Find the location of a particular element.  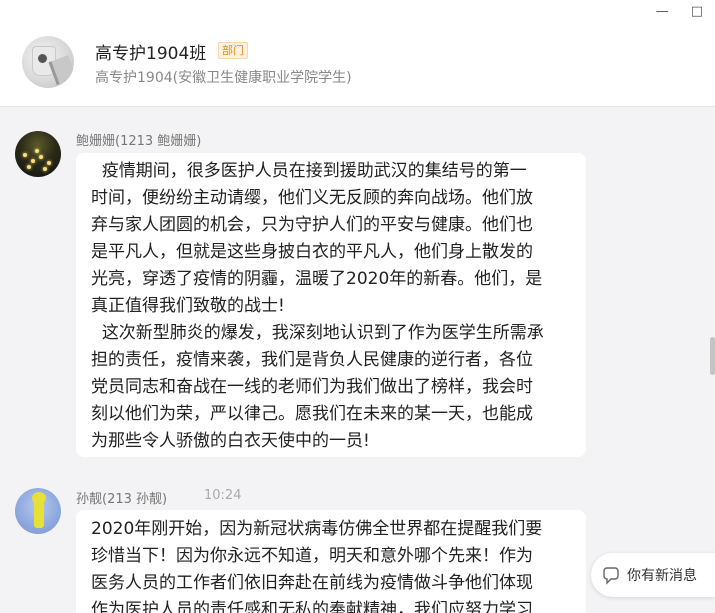

scrollbar is located at coordinates (712, 356).